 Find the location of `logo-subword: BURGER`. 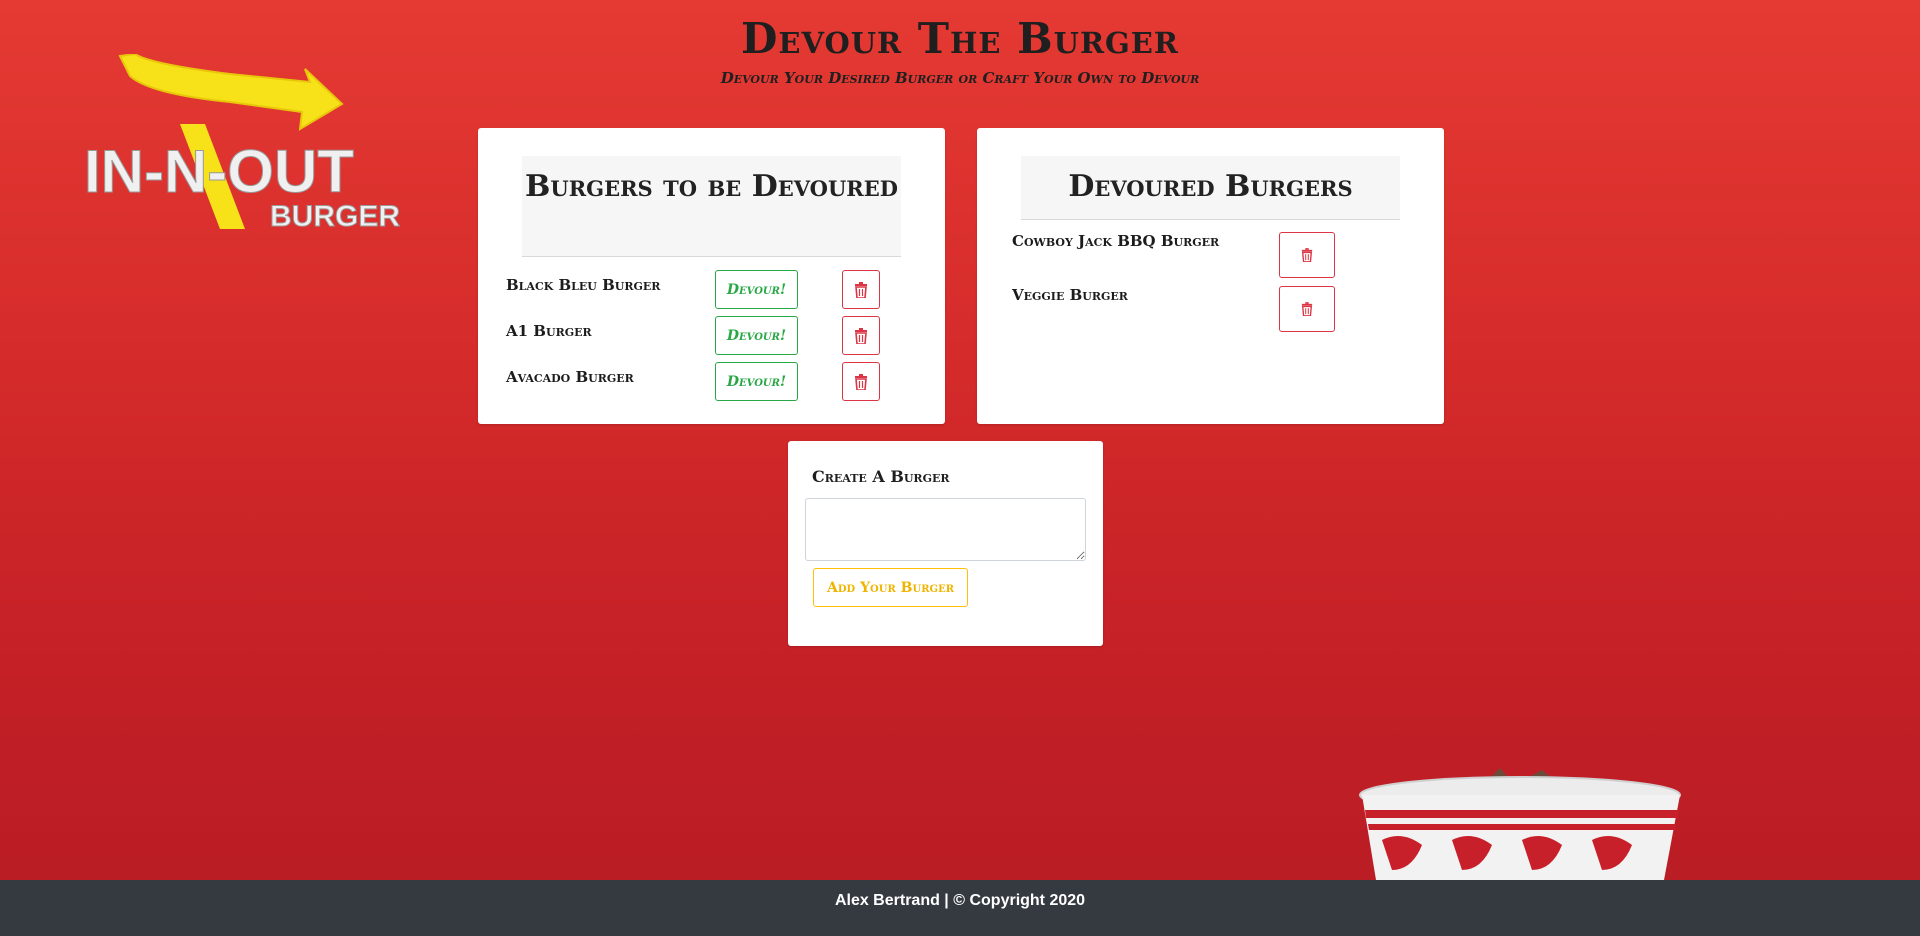

logo-subword: BURGER is located at coordinates (335, 216).